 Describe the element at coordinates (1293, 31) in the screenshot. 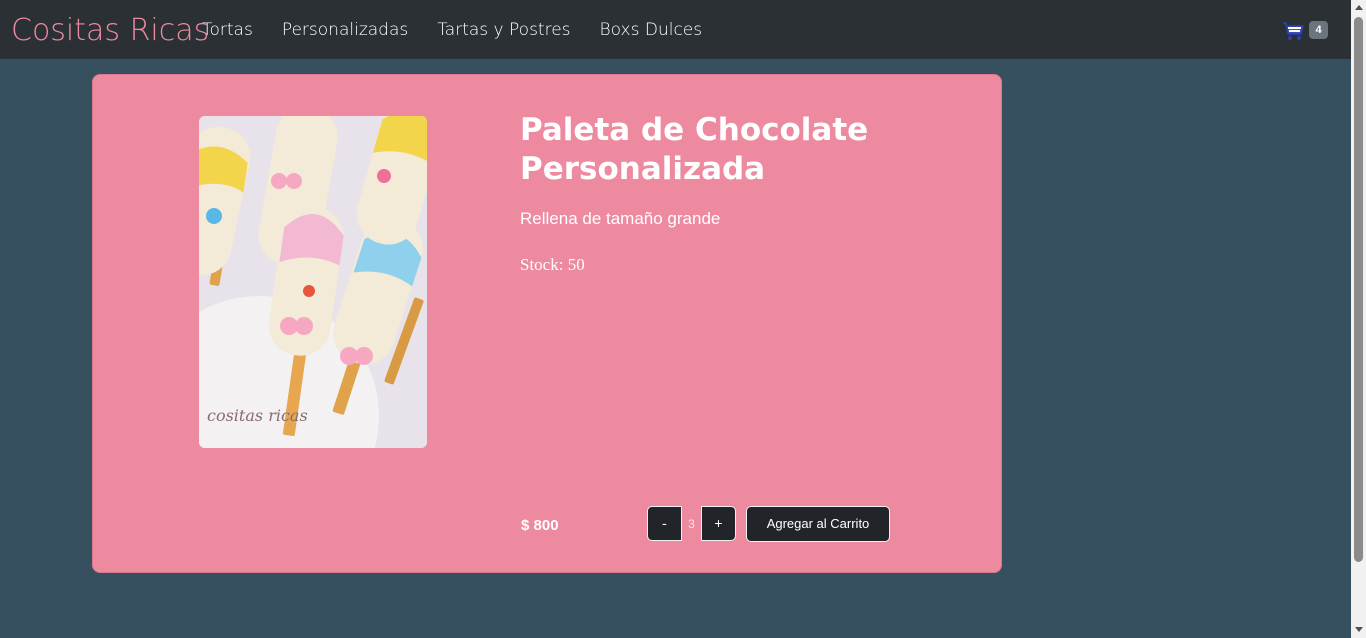

I see `cart-icon` at that location.